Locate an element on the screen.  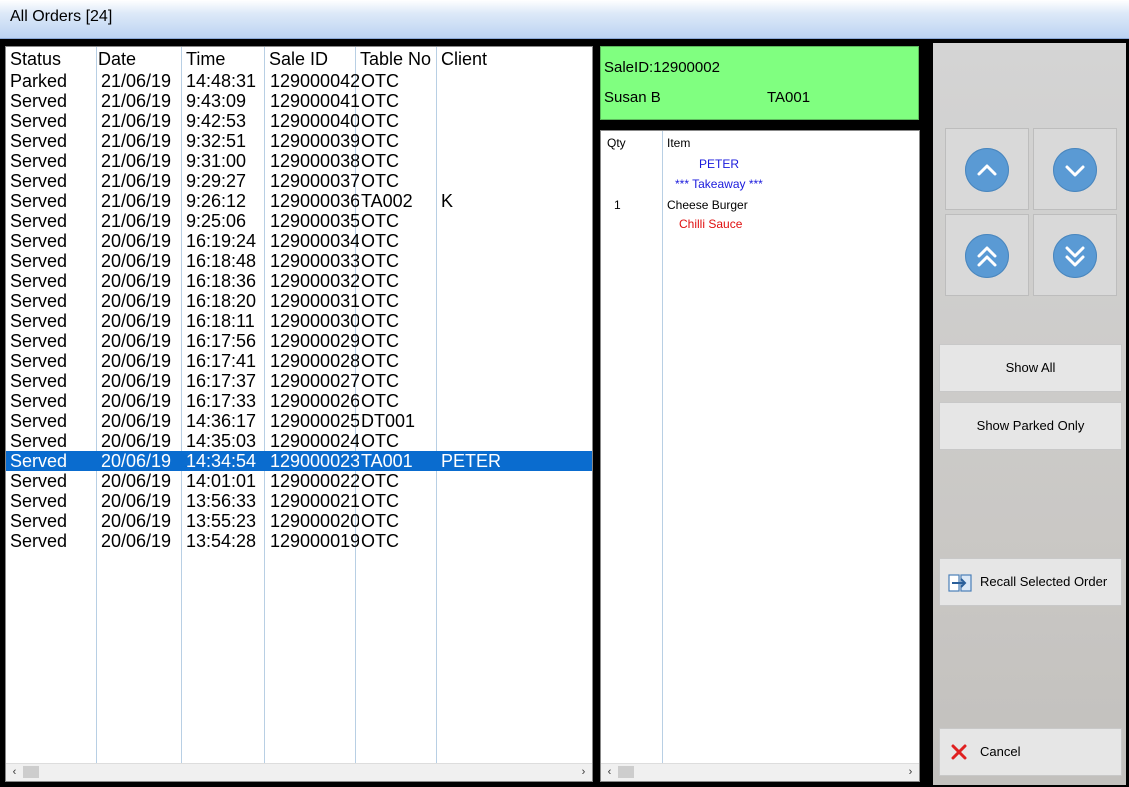
order-row: Served 21/06/19 9:31:00 129000038 OTC is located at coordinates (299, 161).